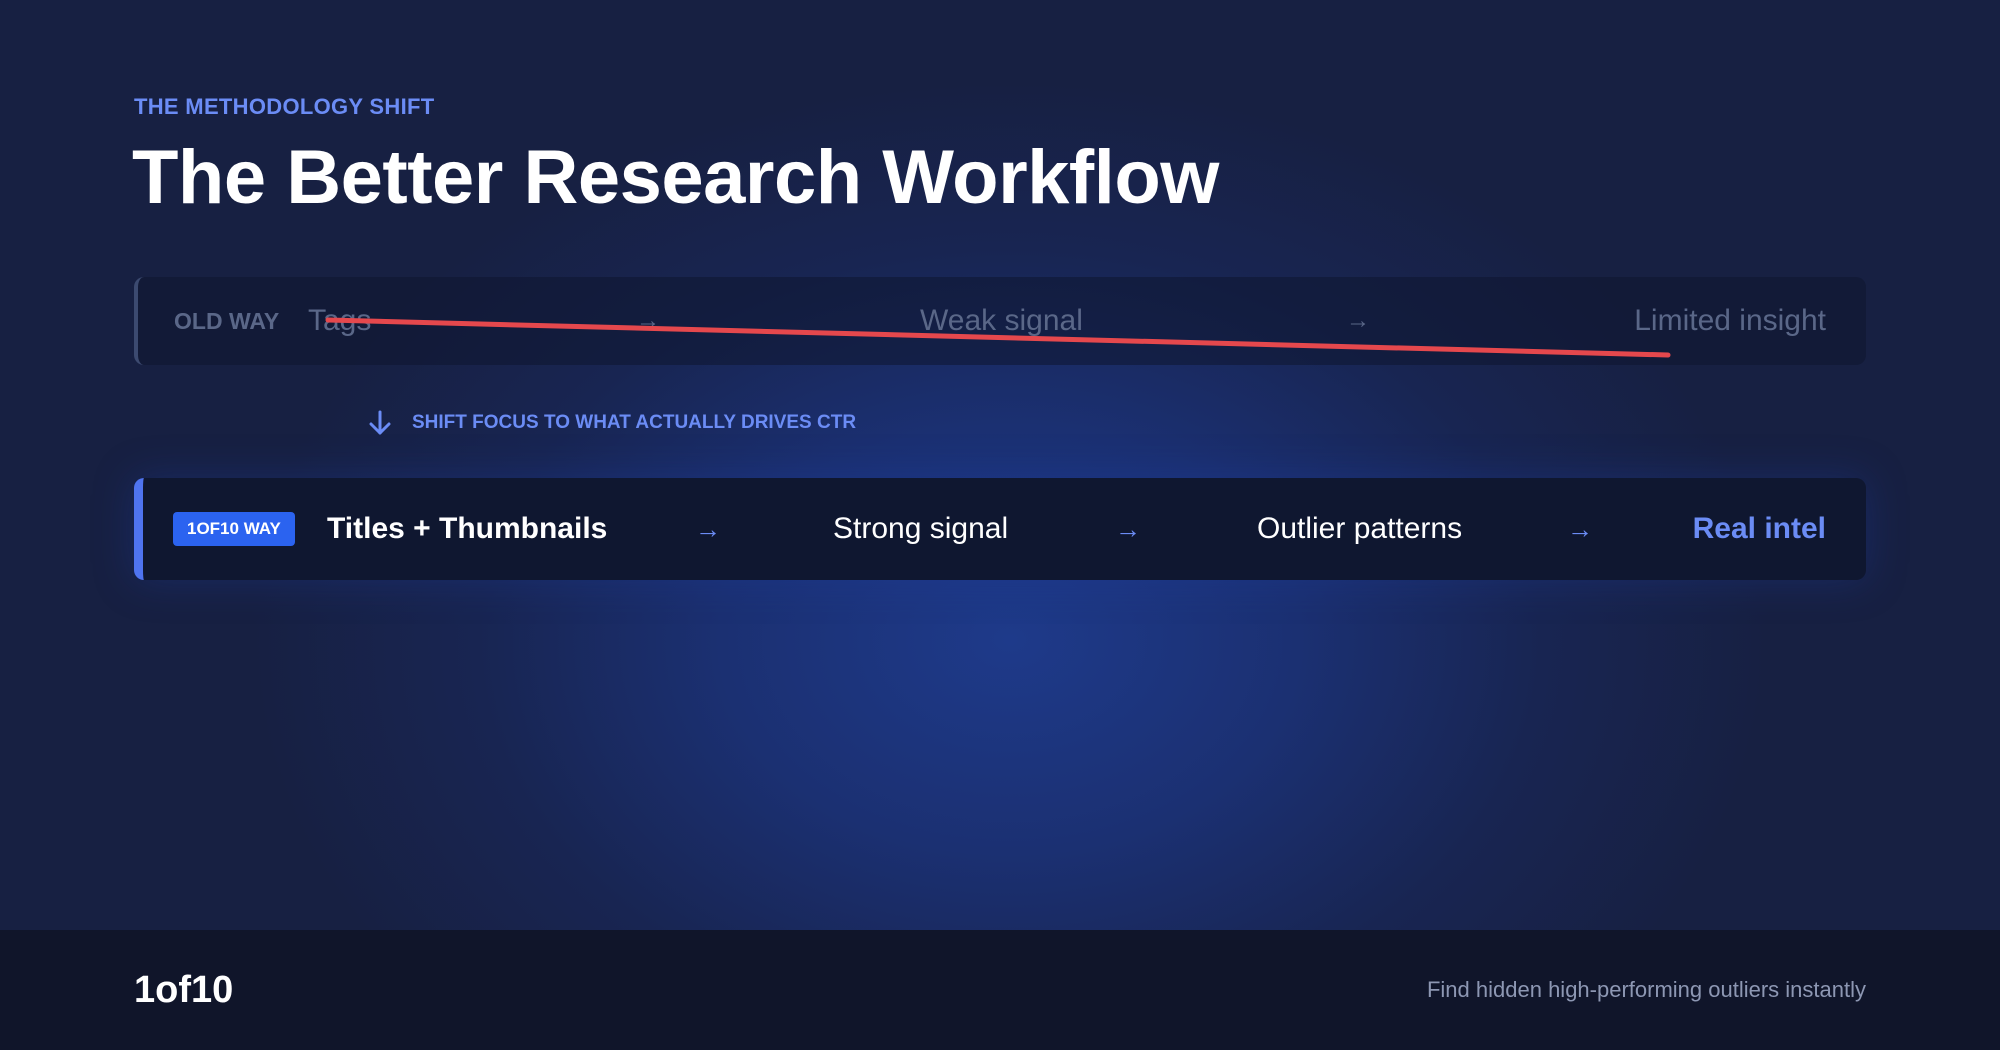  Describe the element at coordinates (998, 337) in the screenshot. I see `strikethrough-line` at that location.